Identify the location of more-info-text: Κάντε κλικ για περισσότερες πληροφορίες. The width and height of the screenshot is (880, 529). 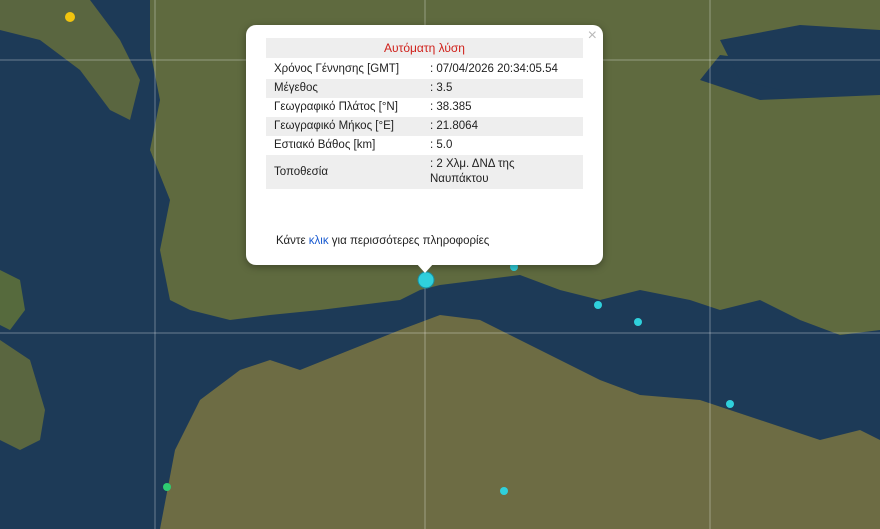
(382, 241).